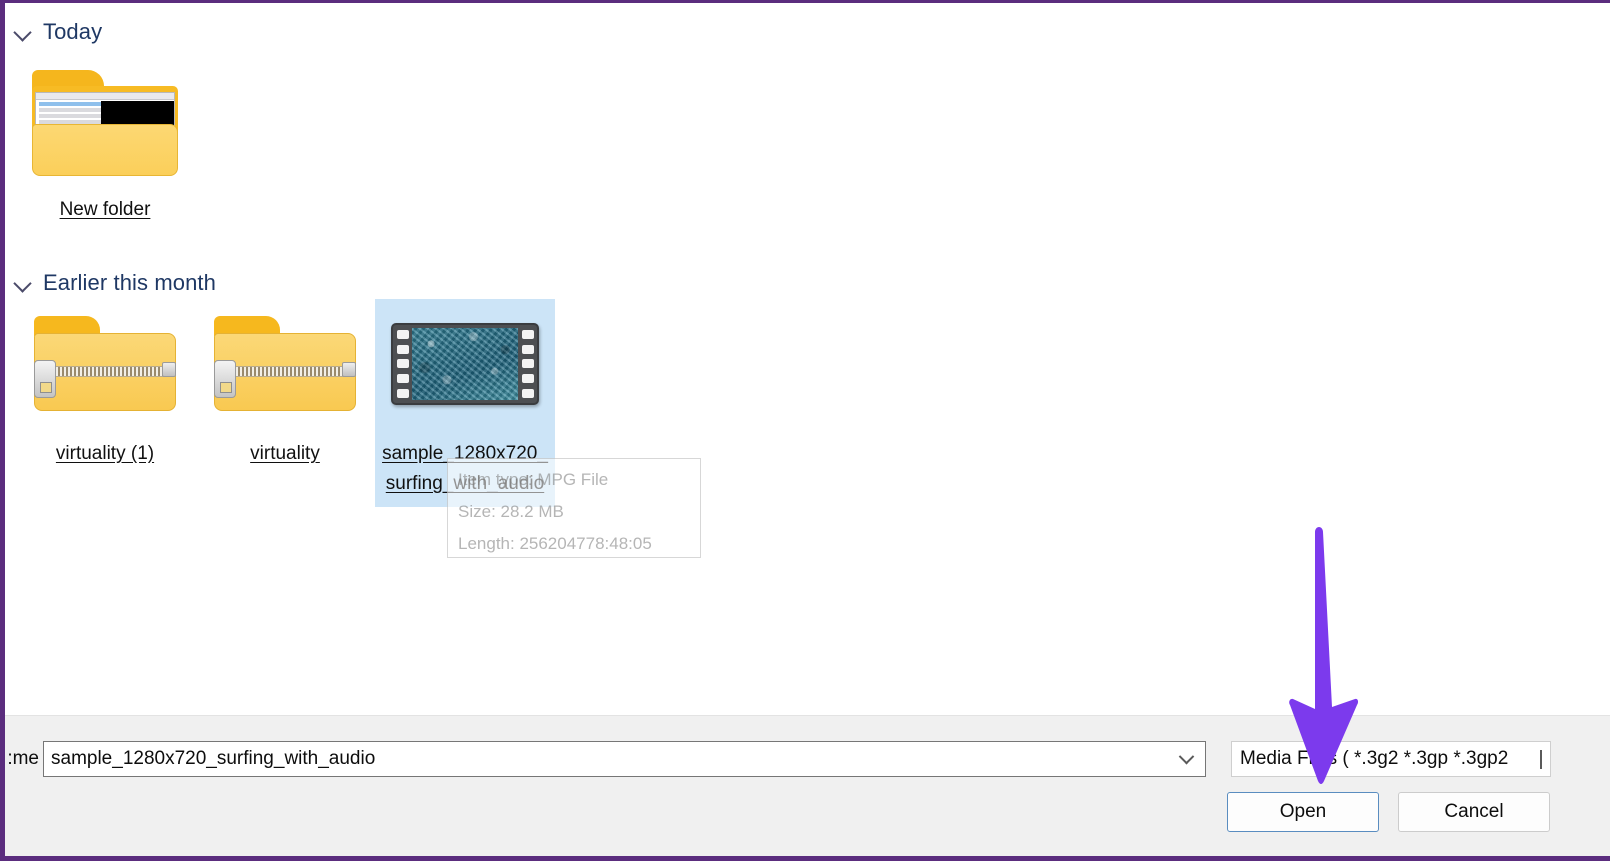 This screenshot has width=1610, height=861. I want to click on file-tile-sample-video: sample_1280x720_surfing_with_audio, so click(465, 403).